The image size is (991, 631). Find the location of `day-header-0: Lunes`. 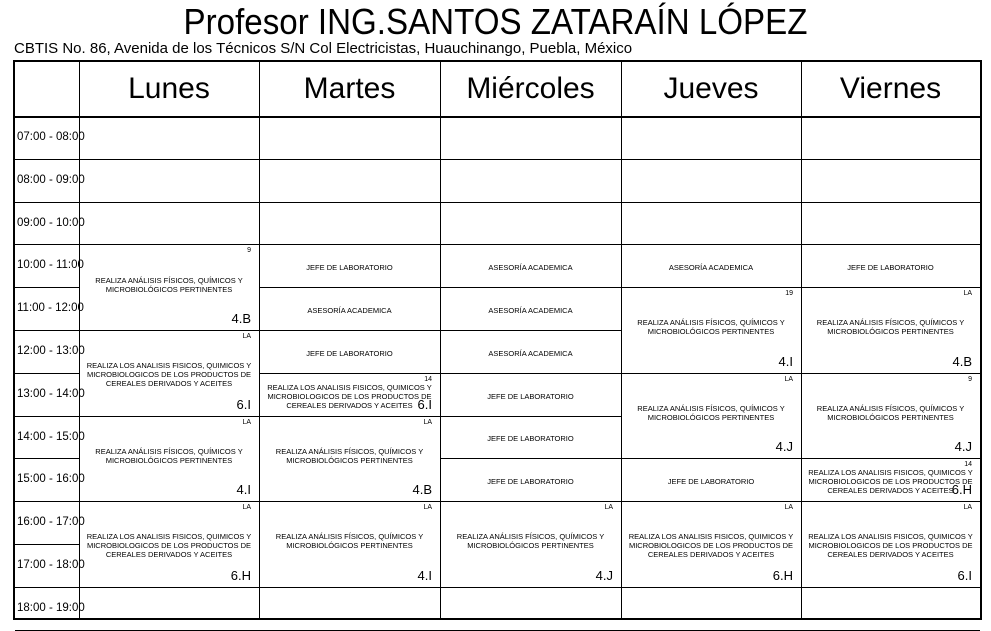

day-header-0: Lunes is located at coordinates (169, 88).